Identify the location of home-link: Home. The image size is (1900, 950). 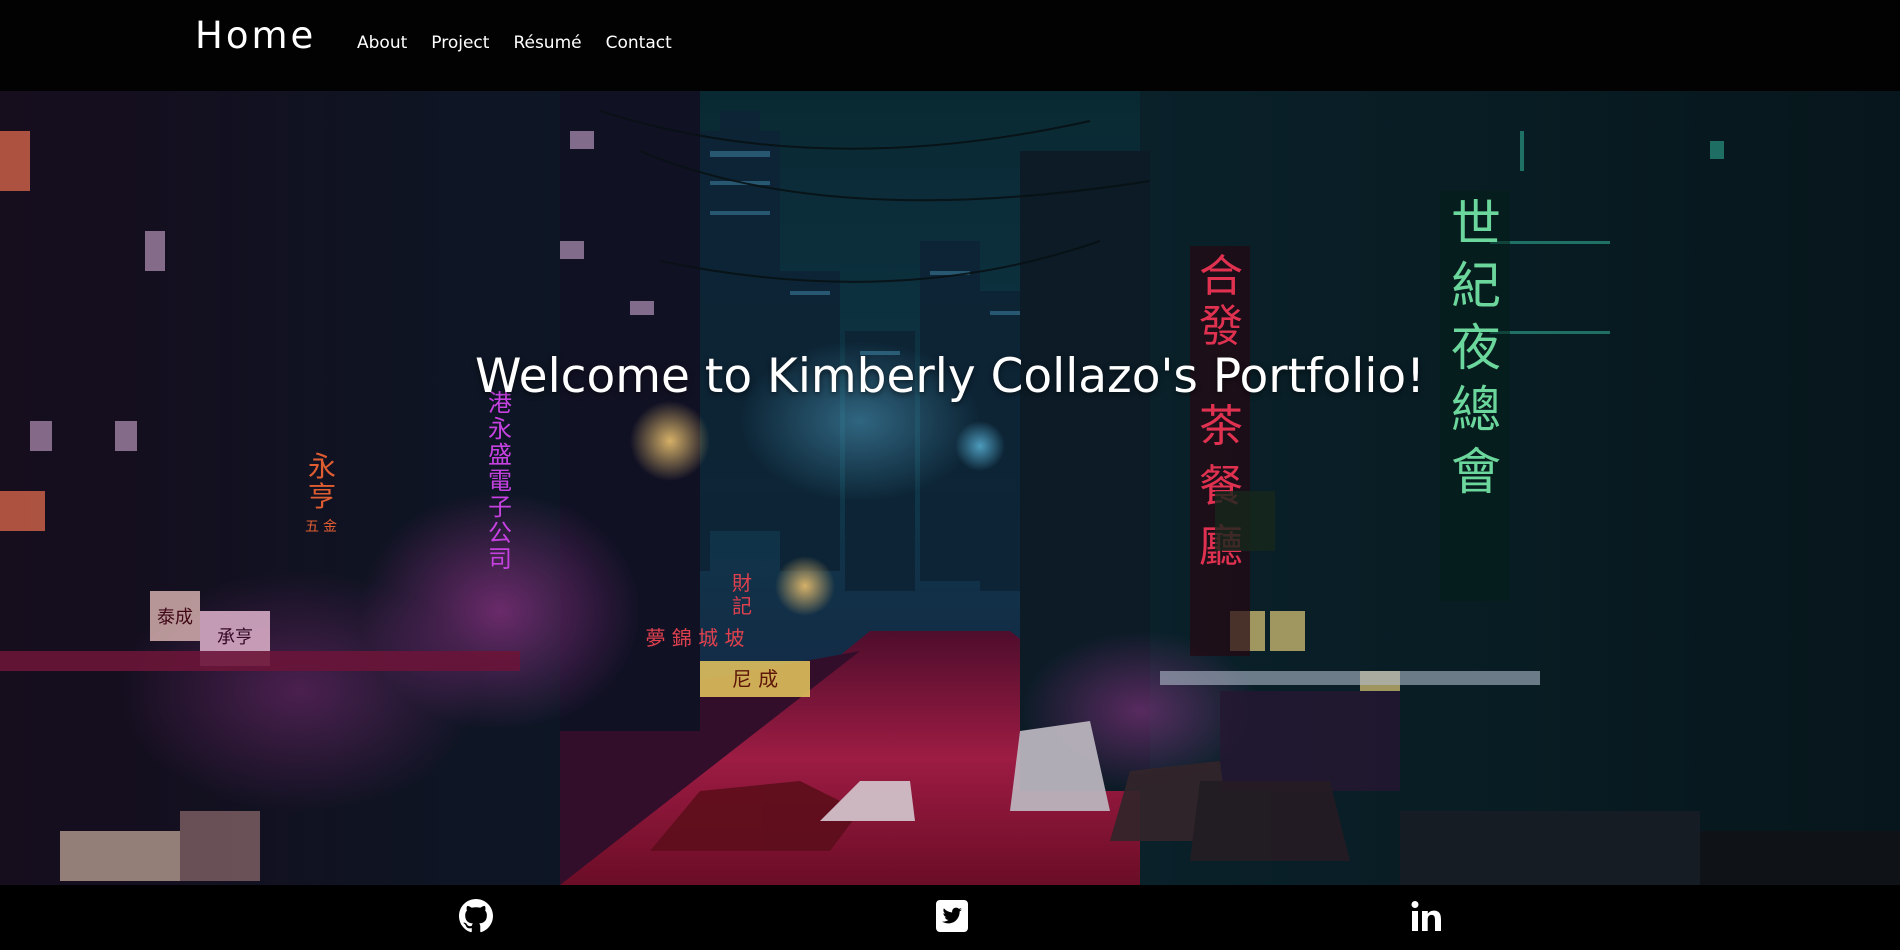
(255, 35).